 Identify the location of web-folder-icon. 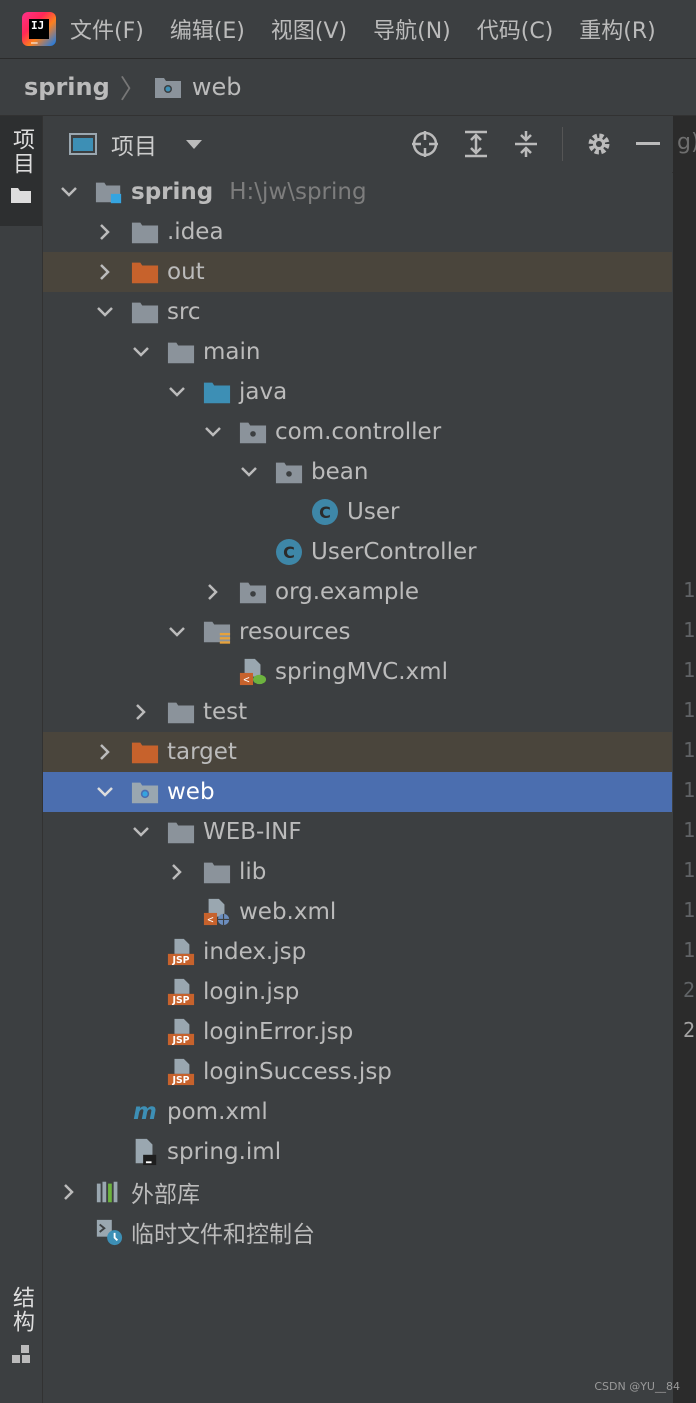
(167, 88).